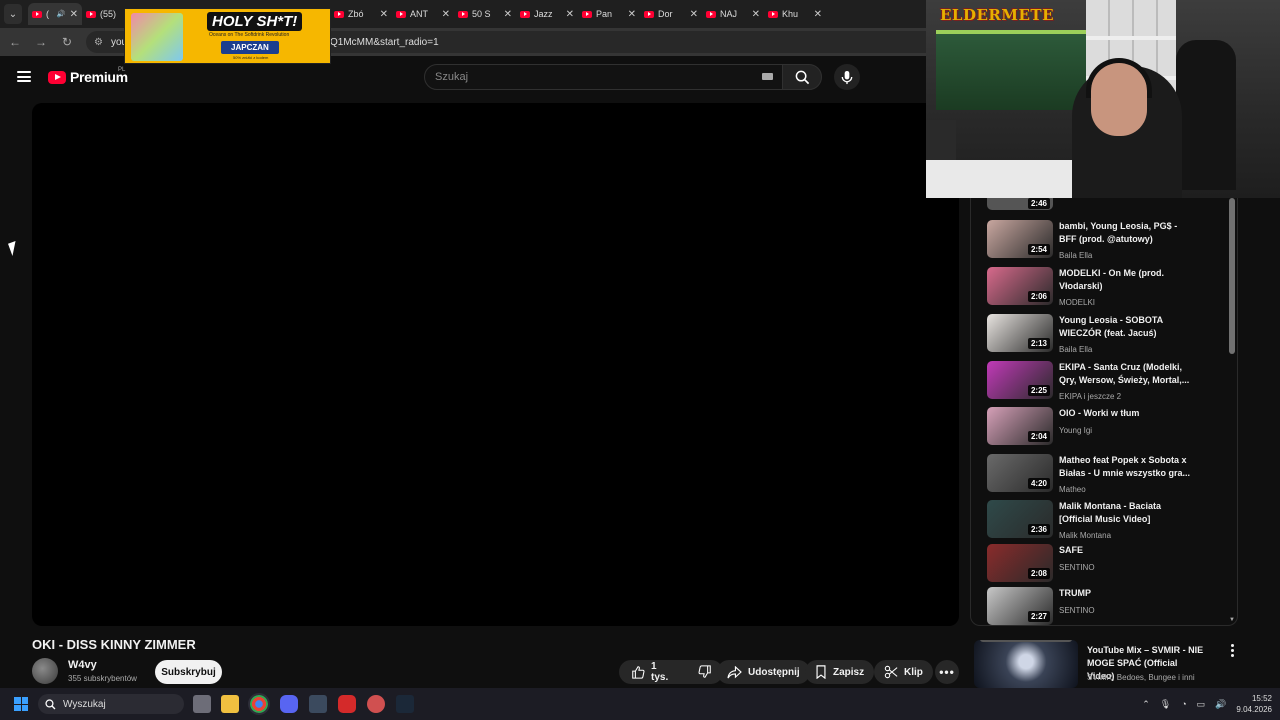 Image resolution: width=1280 pixels, height=720 pixels. What do you see at coordinates (767, 76) in the screenshot?
I see `keyboard-icon` at bounding box center [767, 76].